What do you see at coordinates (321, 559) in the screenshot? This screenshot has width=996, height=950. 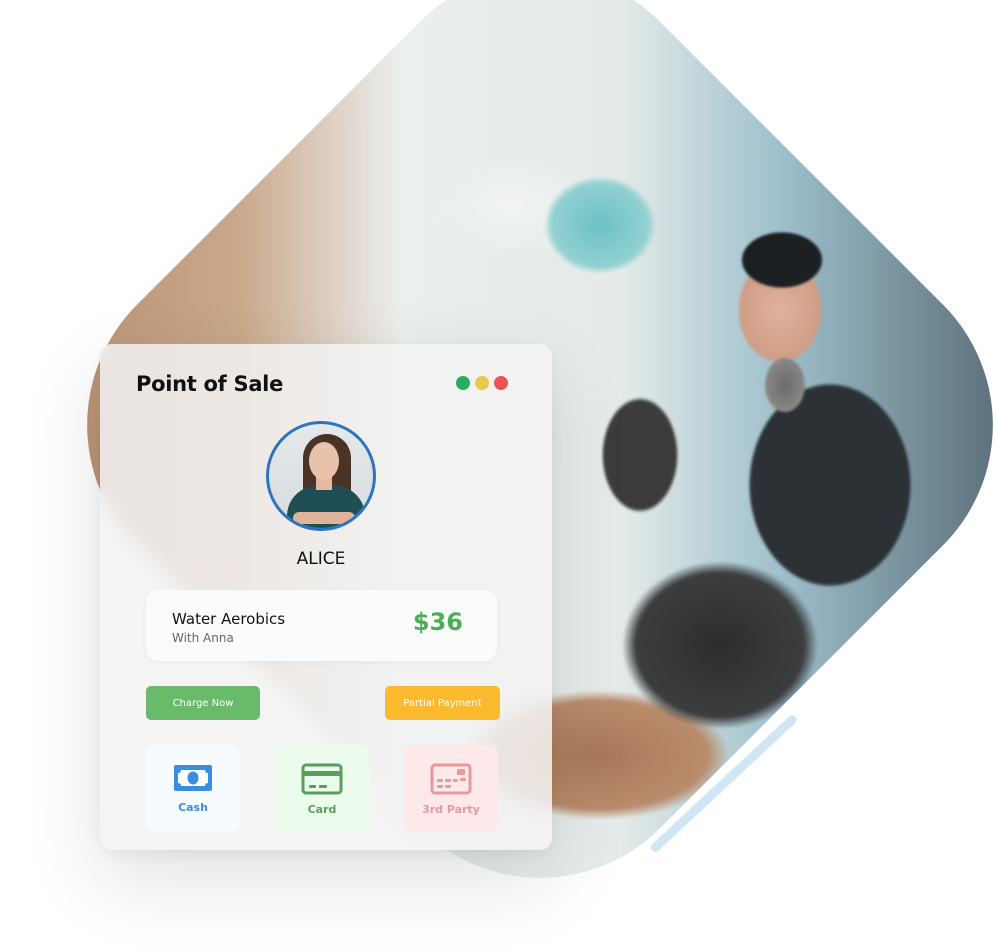 I see `customer-name: ALICE` at bounding box center [321, 559].